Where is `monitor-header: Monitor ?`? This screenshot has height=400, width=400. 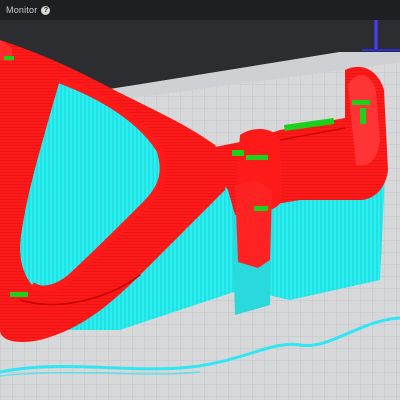 monitor-header: Monitor ? is located at coordinates (200, 10).